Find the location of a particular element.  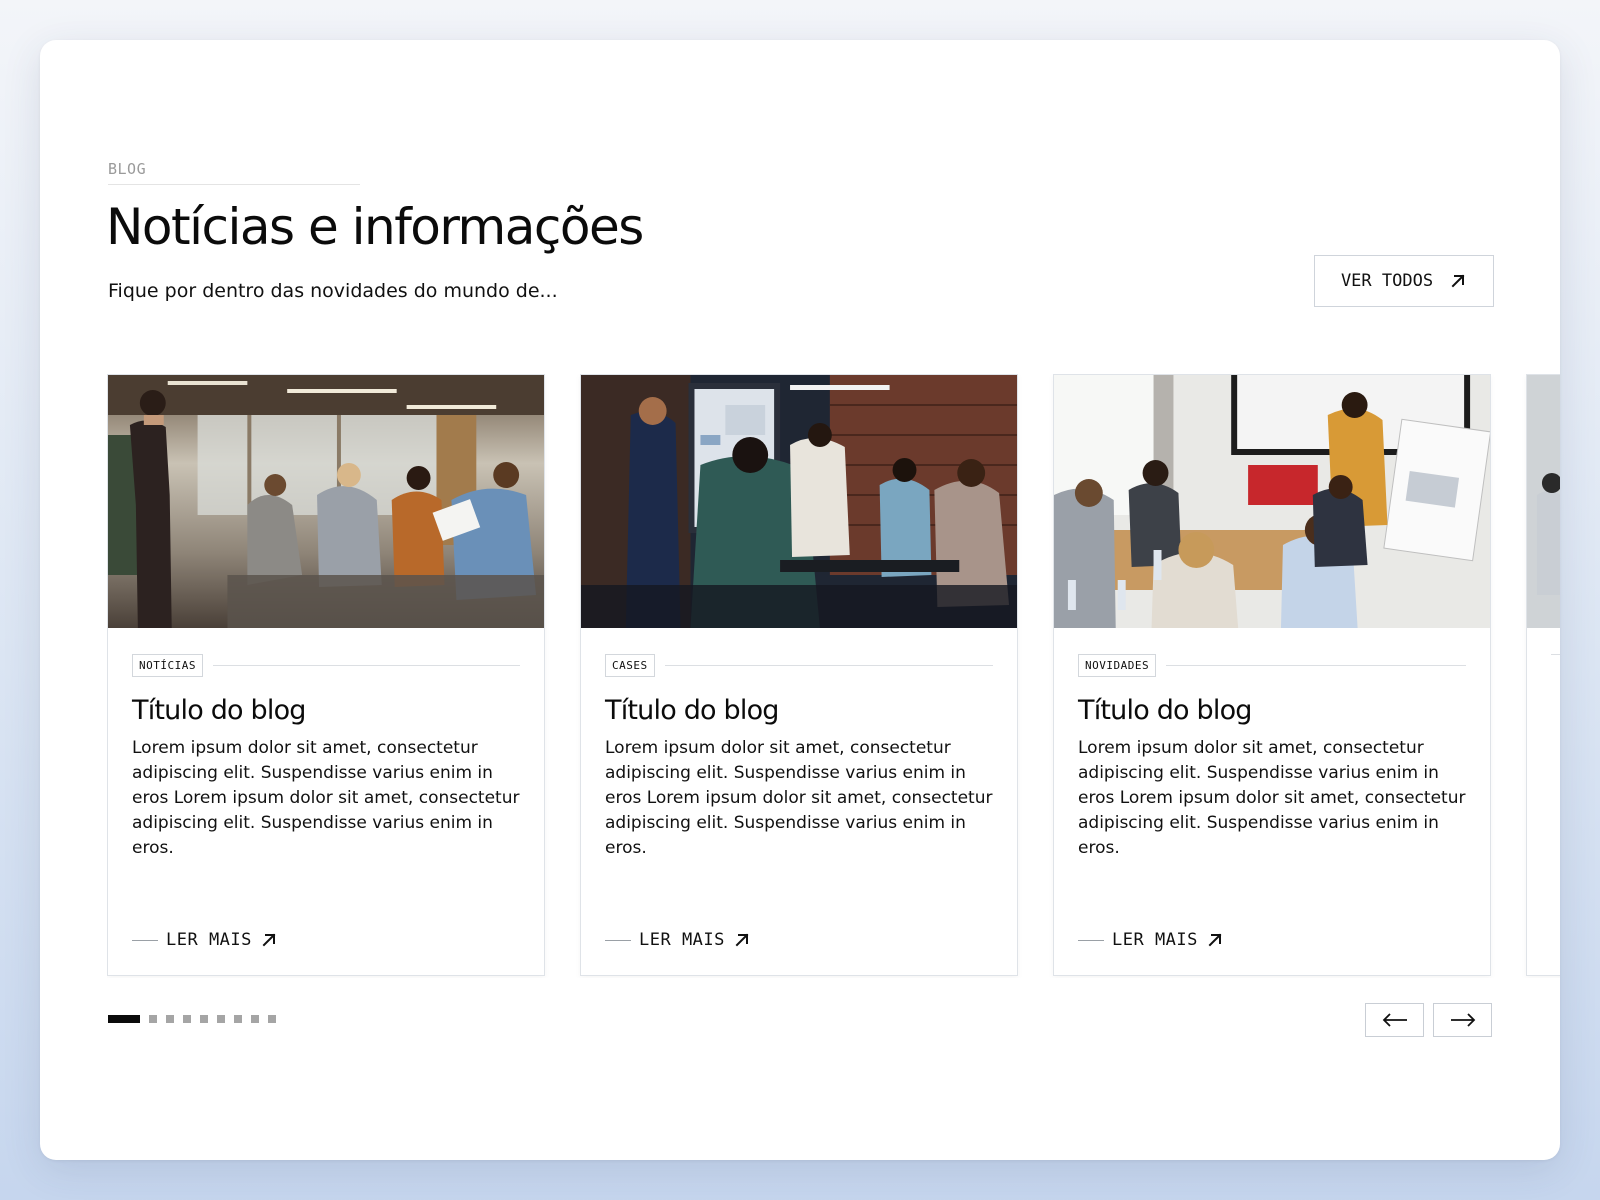

meeting-photo is located at coordinates (1543, 501).